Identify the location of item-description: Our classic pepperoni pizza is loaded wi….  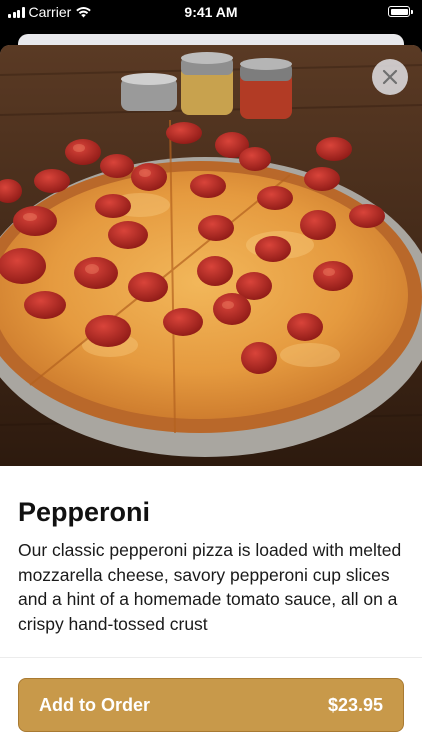
(210, 587).